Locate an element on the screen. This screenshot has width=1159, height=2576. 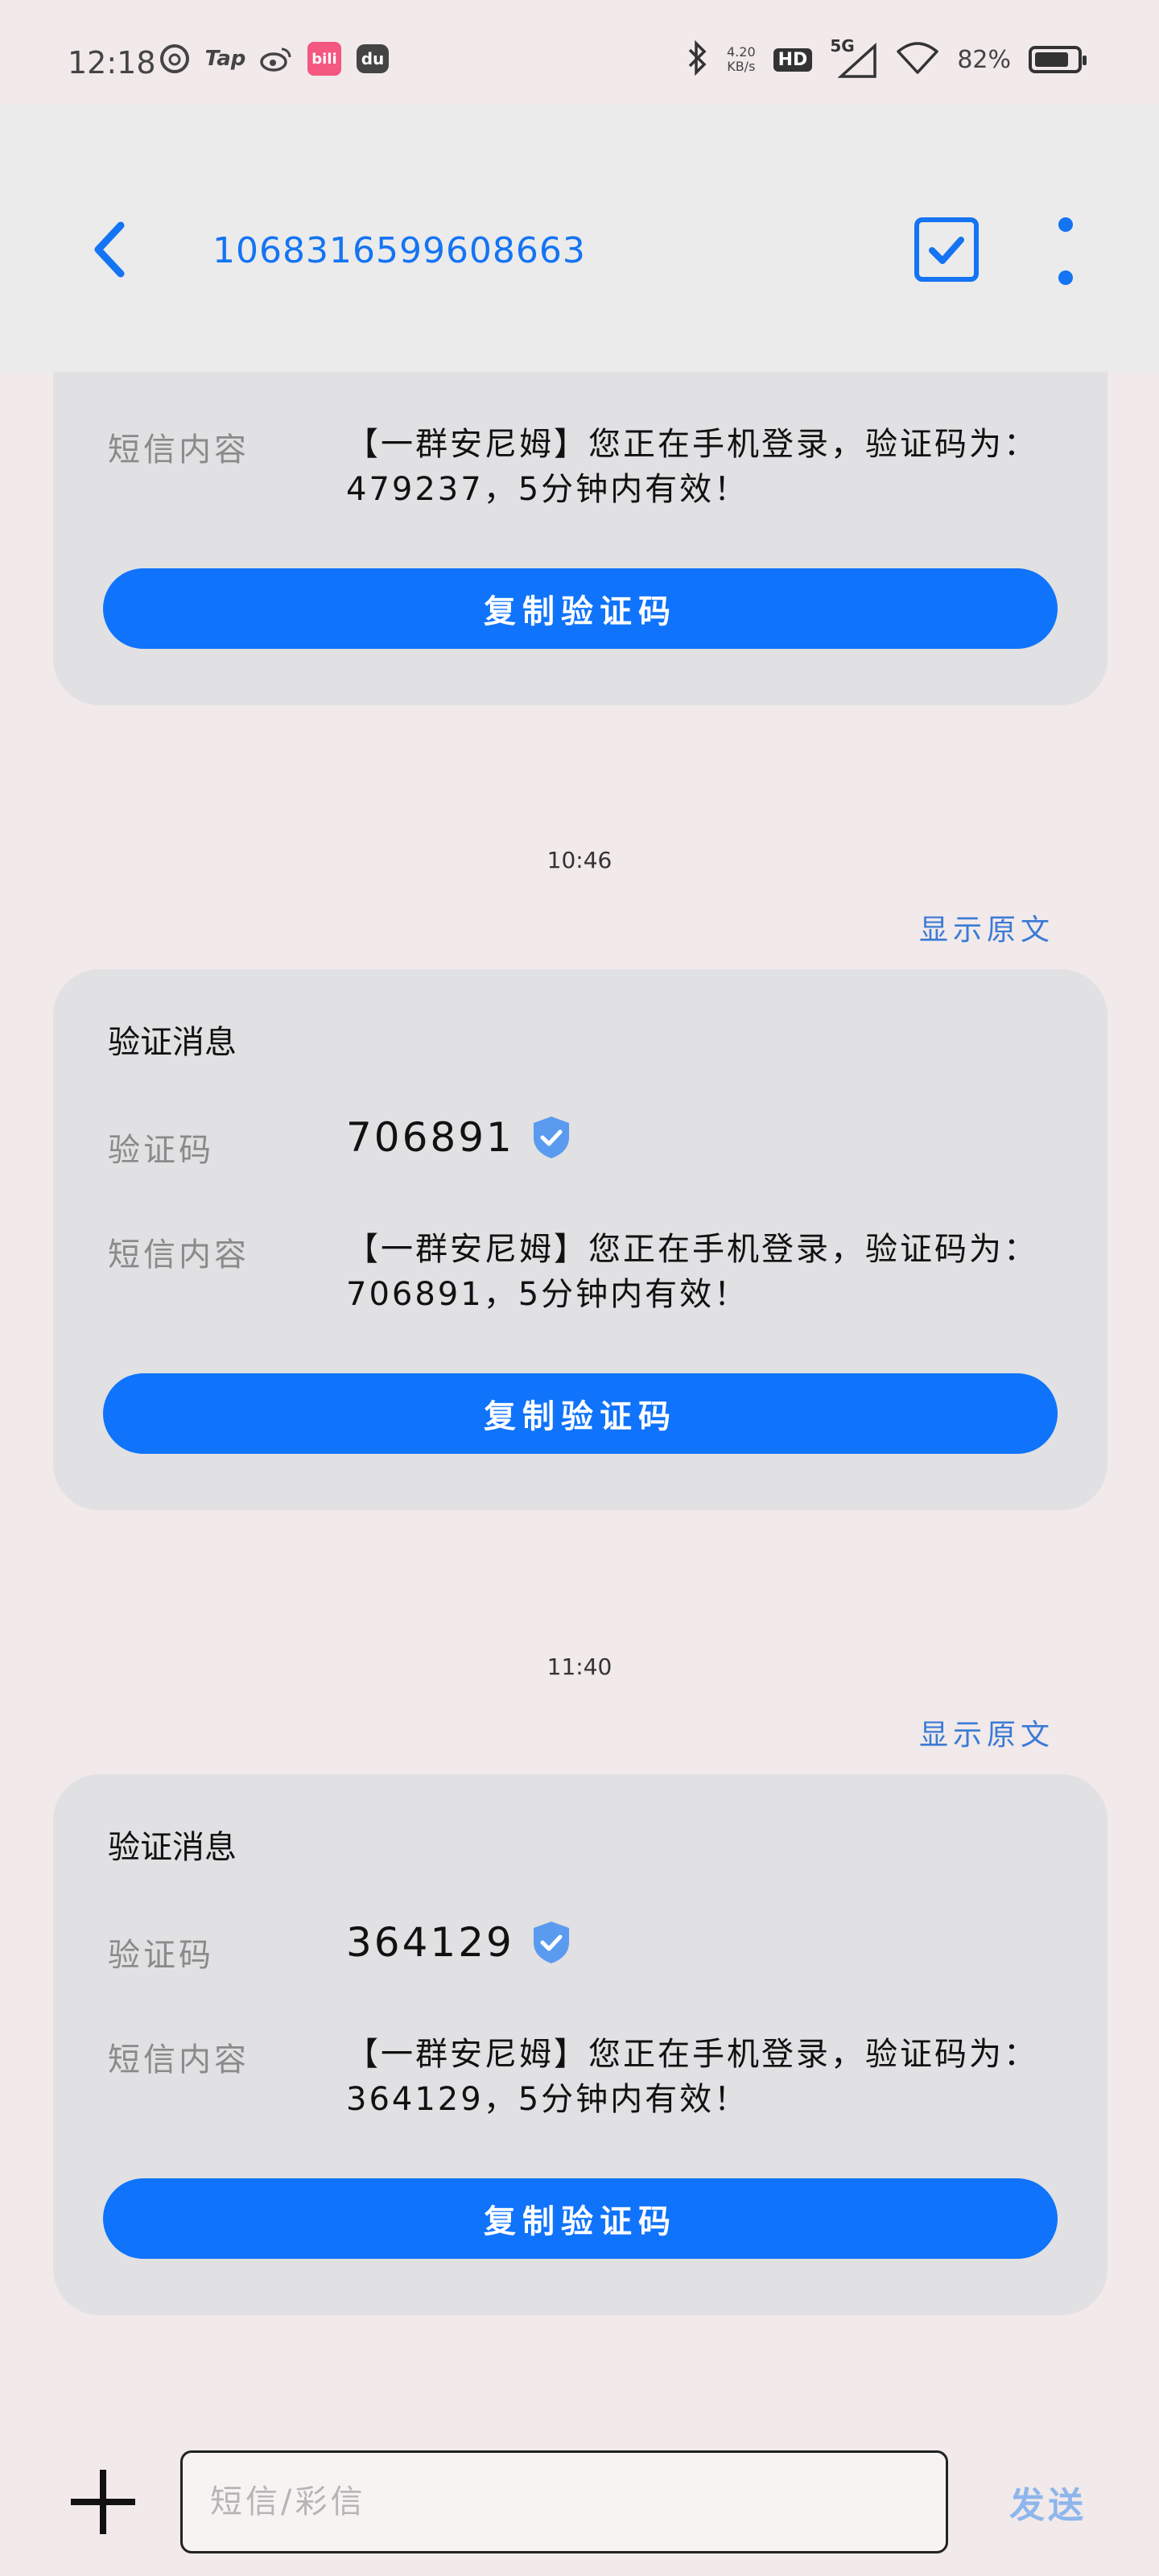
message-timestamp: 10:46 is located at coordinates (579, 860).